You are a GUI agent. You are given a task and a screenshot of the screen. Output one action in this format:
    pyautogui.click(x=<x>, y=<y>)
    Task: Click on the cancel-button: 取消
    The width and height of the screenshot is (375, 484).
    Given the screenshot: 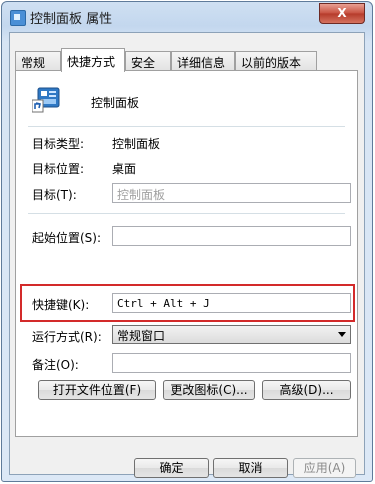 What is the action you would take?
    pyautogui.click(x=250, y=468)
    